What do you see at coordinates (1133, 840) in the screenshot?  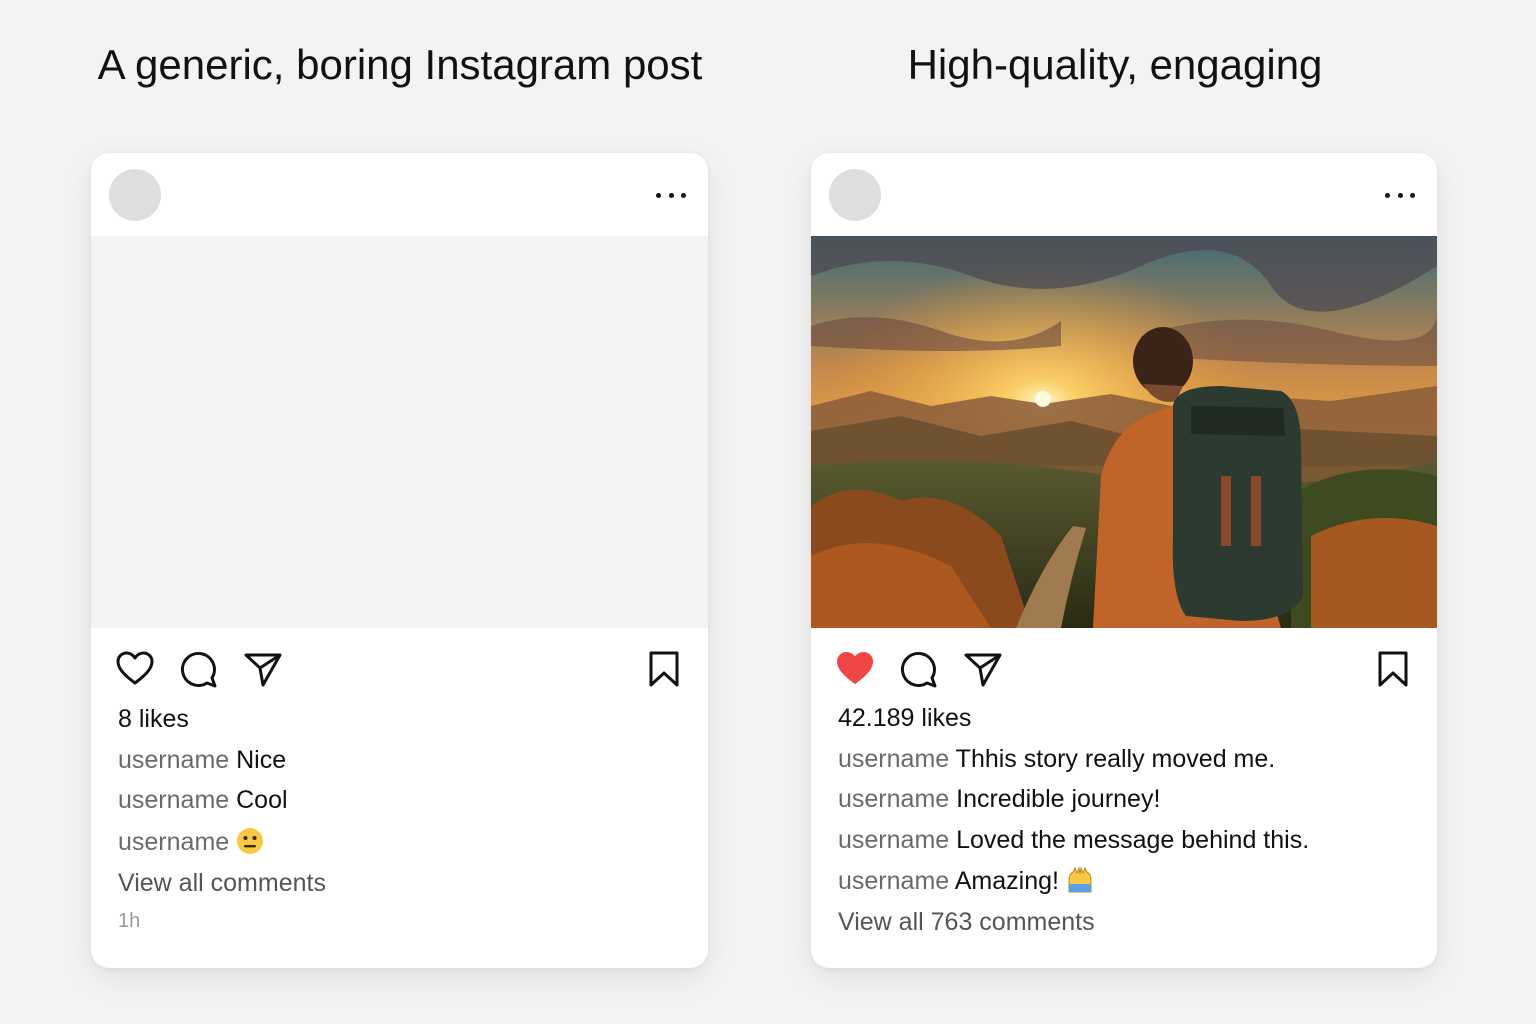 I see `comment-text: Loved the message behind this.` at bounding box center [1133, 840].